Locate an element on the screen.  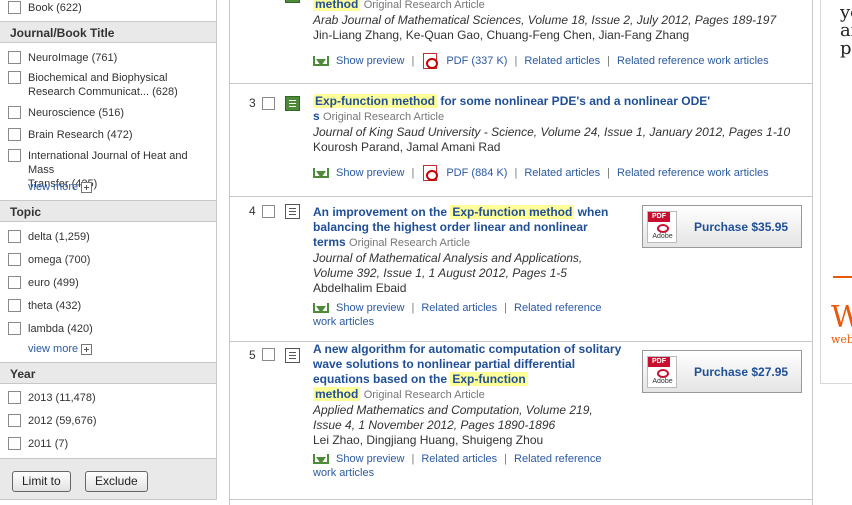
limit-to-button: Limit to is located at coordinates (41, 481).